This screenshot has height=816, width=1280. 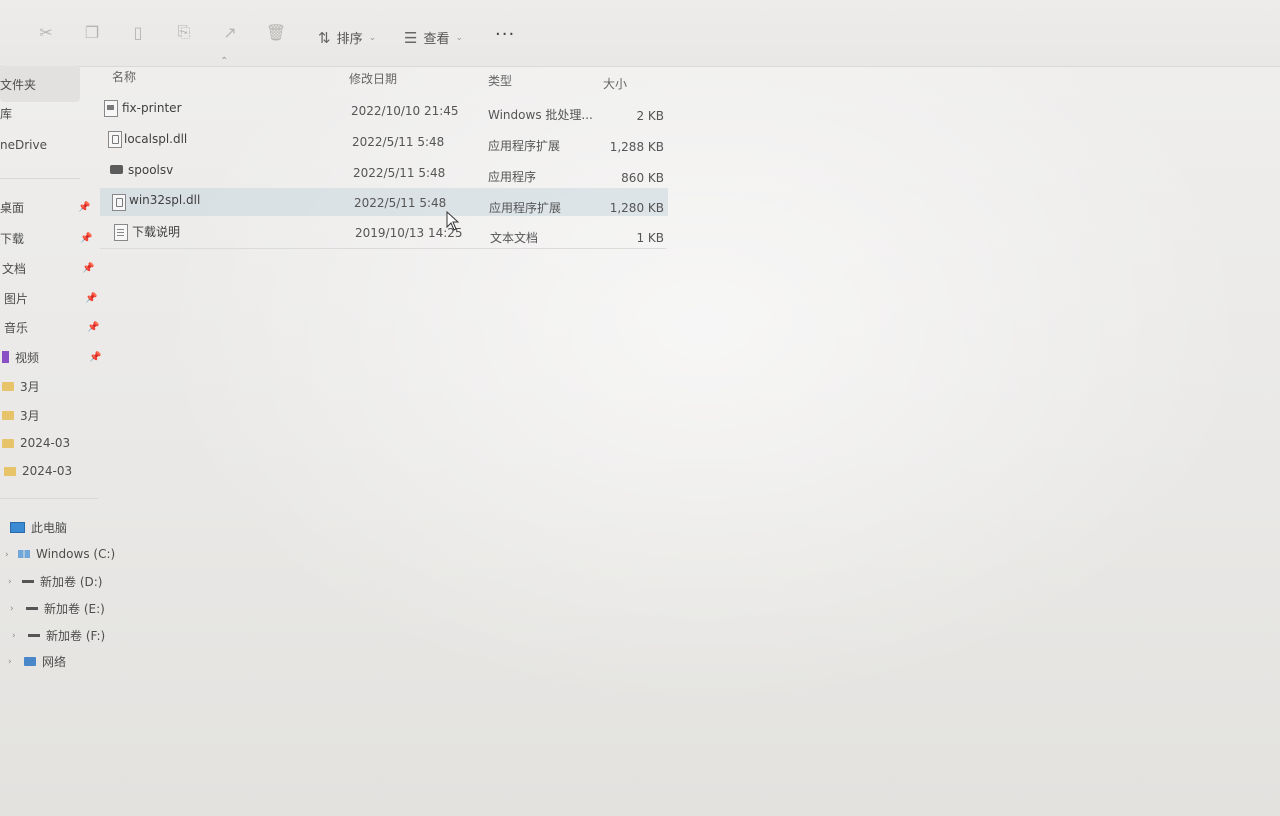 What do you see at coordinates (18, 84) in the screenshot?
I see `sidebar-item-label: 文件夹` at bounding box center [18, 84].